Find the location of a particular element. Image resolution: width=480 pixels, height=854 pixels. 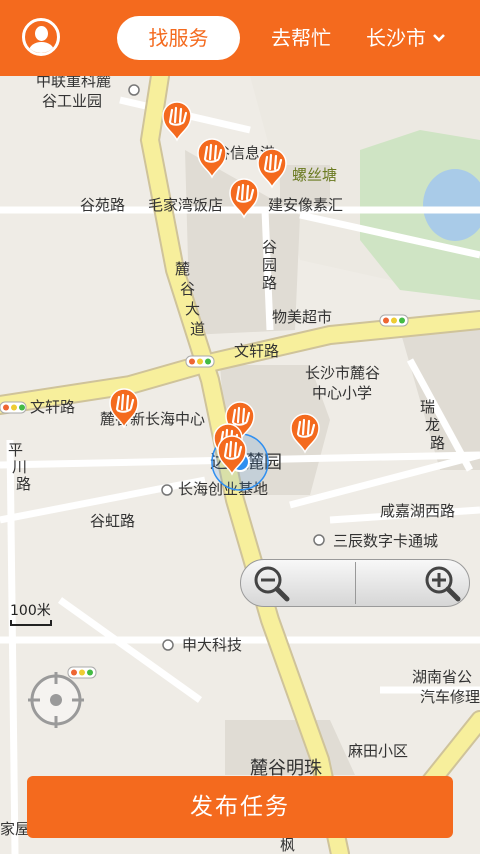

map-label: 瑞 is located at coordinates (427, 407).